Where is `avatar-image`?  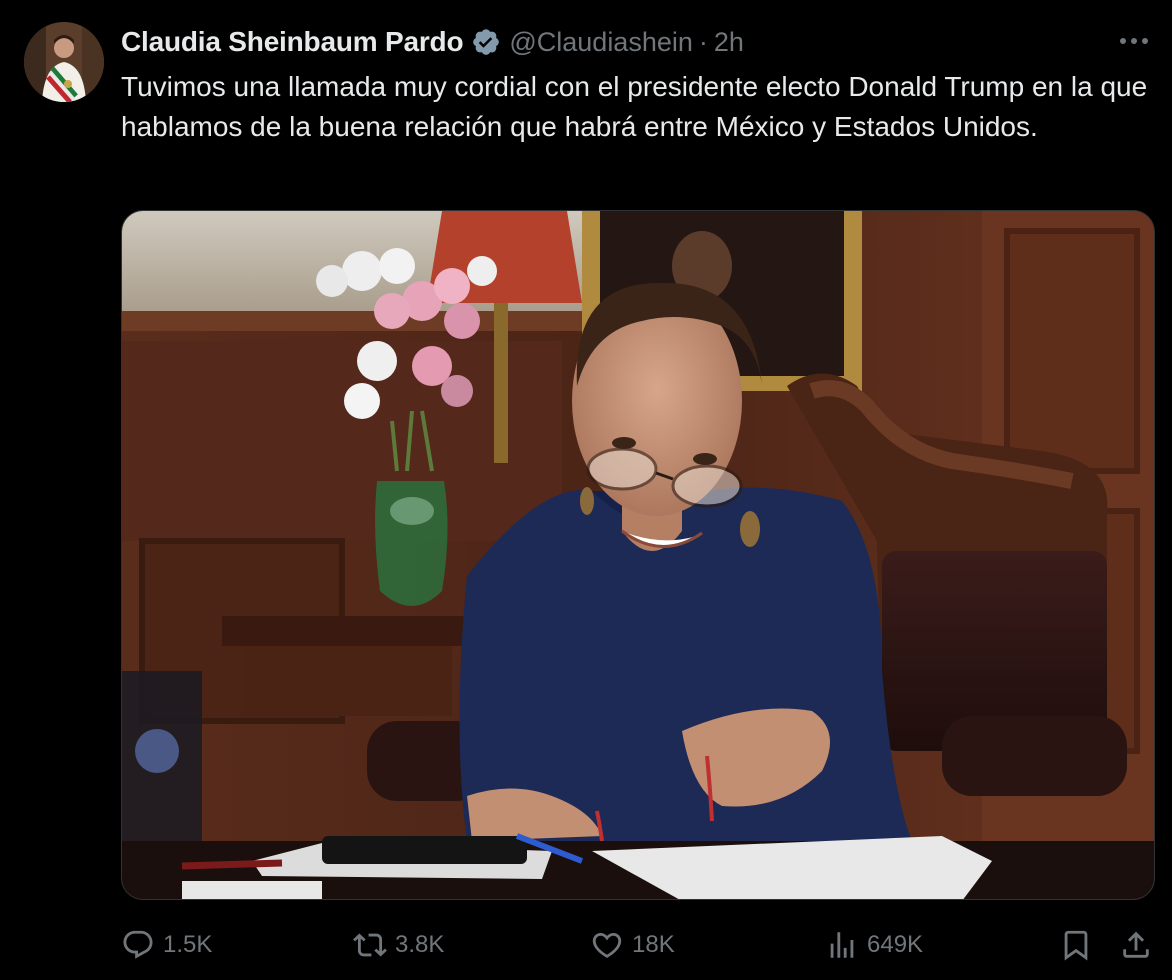 avatar-image is located at coordinates (64, 62).